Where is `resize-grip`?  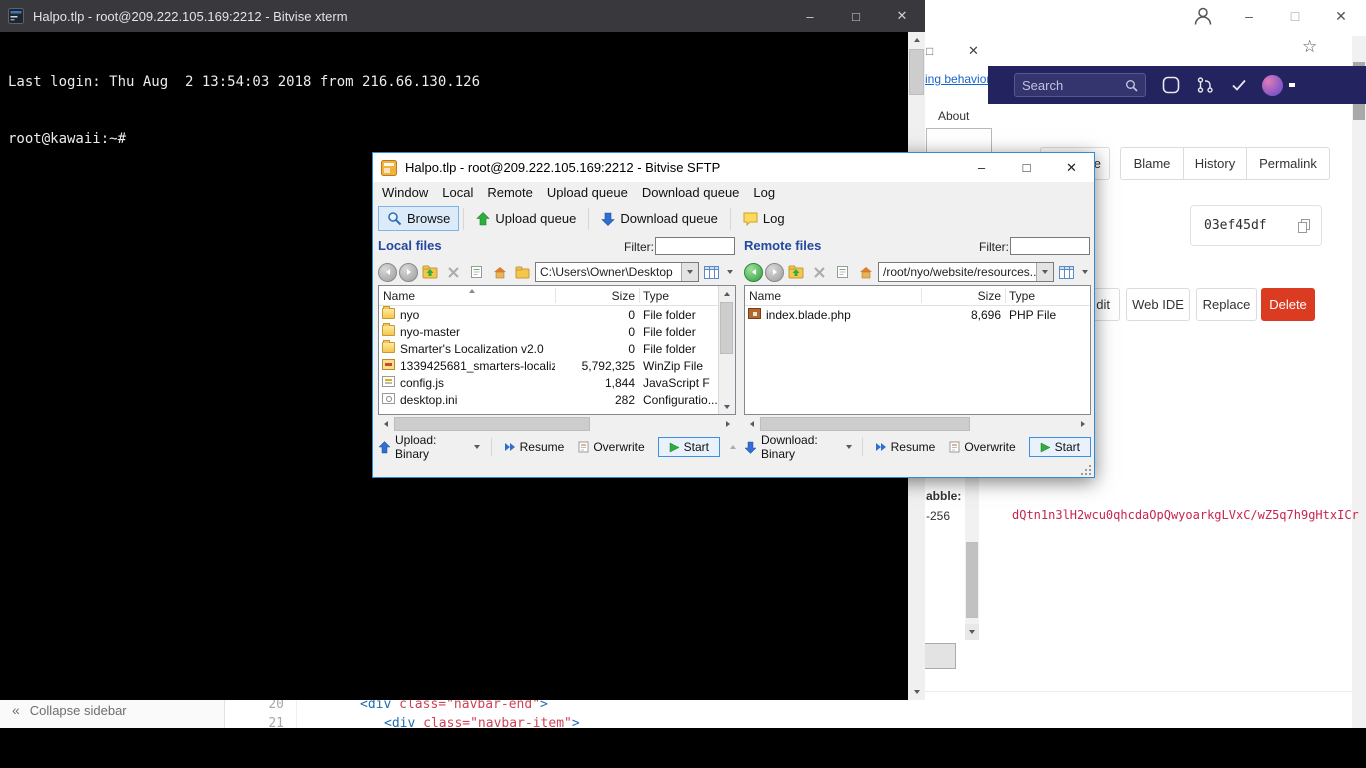
resize-grip is located at coordinates (1086, 470).